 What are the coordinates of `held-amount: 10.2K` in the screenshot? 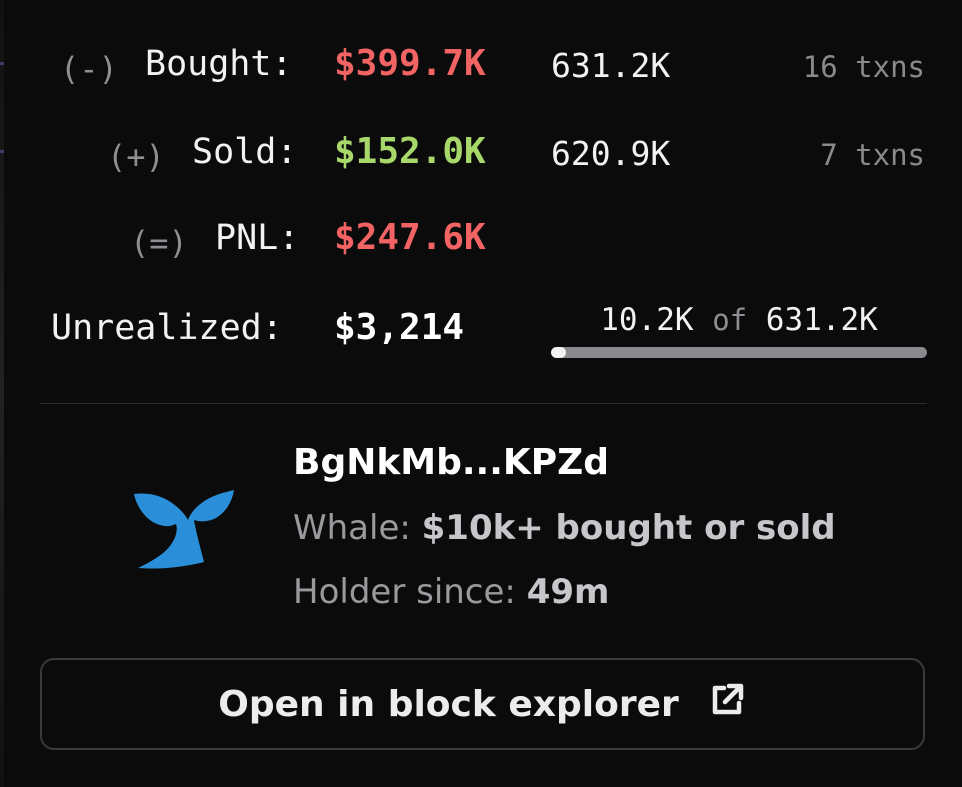 It's located at (647, 320).